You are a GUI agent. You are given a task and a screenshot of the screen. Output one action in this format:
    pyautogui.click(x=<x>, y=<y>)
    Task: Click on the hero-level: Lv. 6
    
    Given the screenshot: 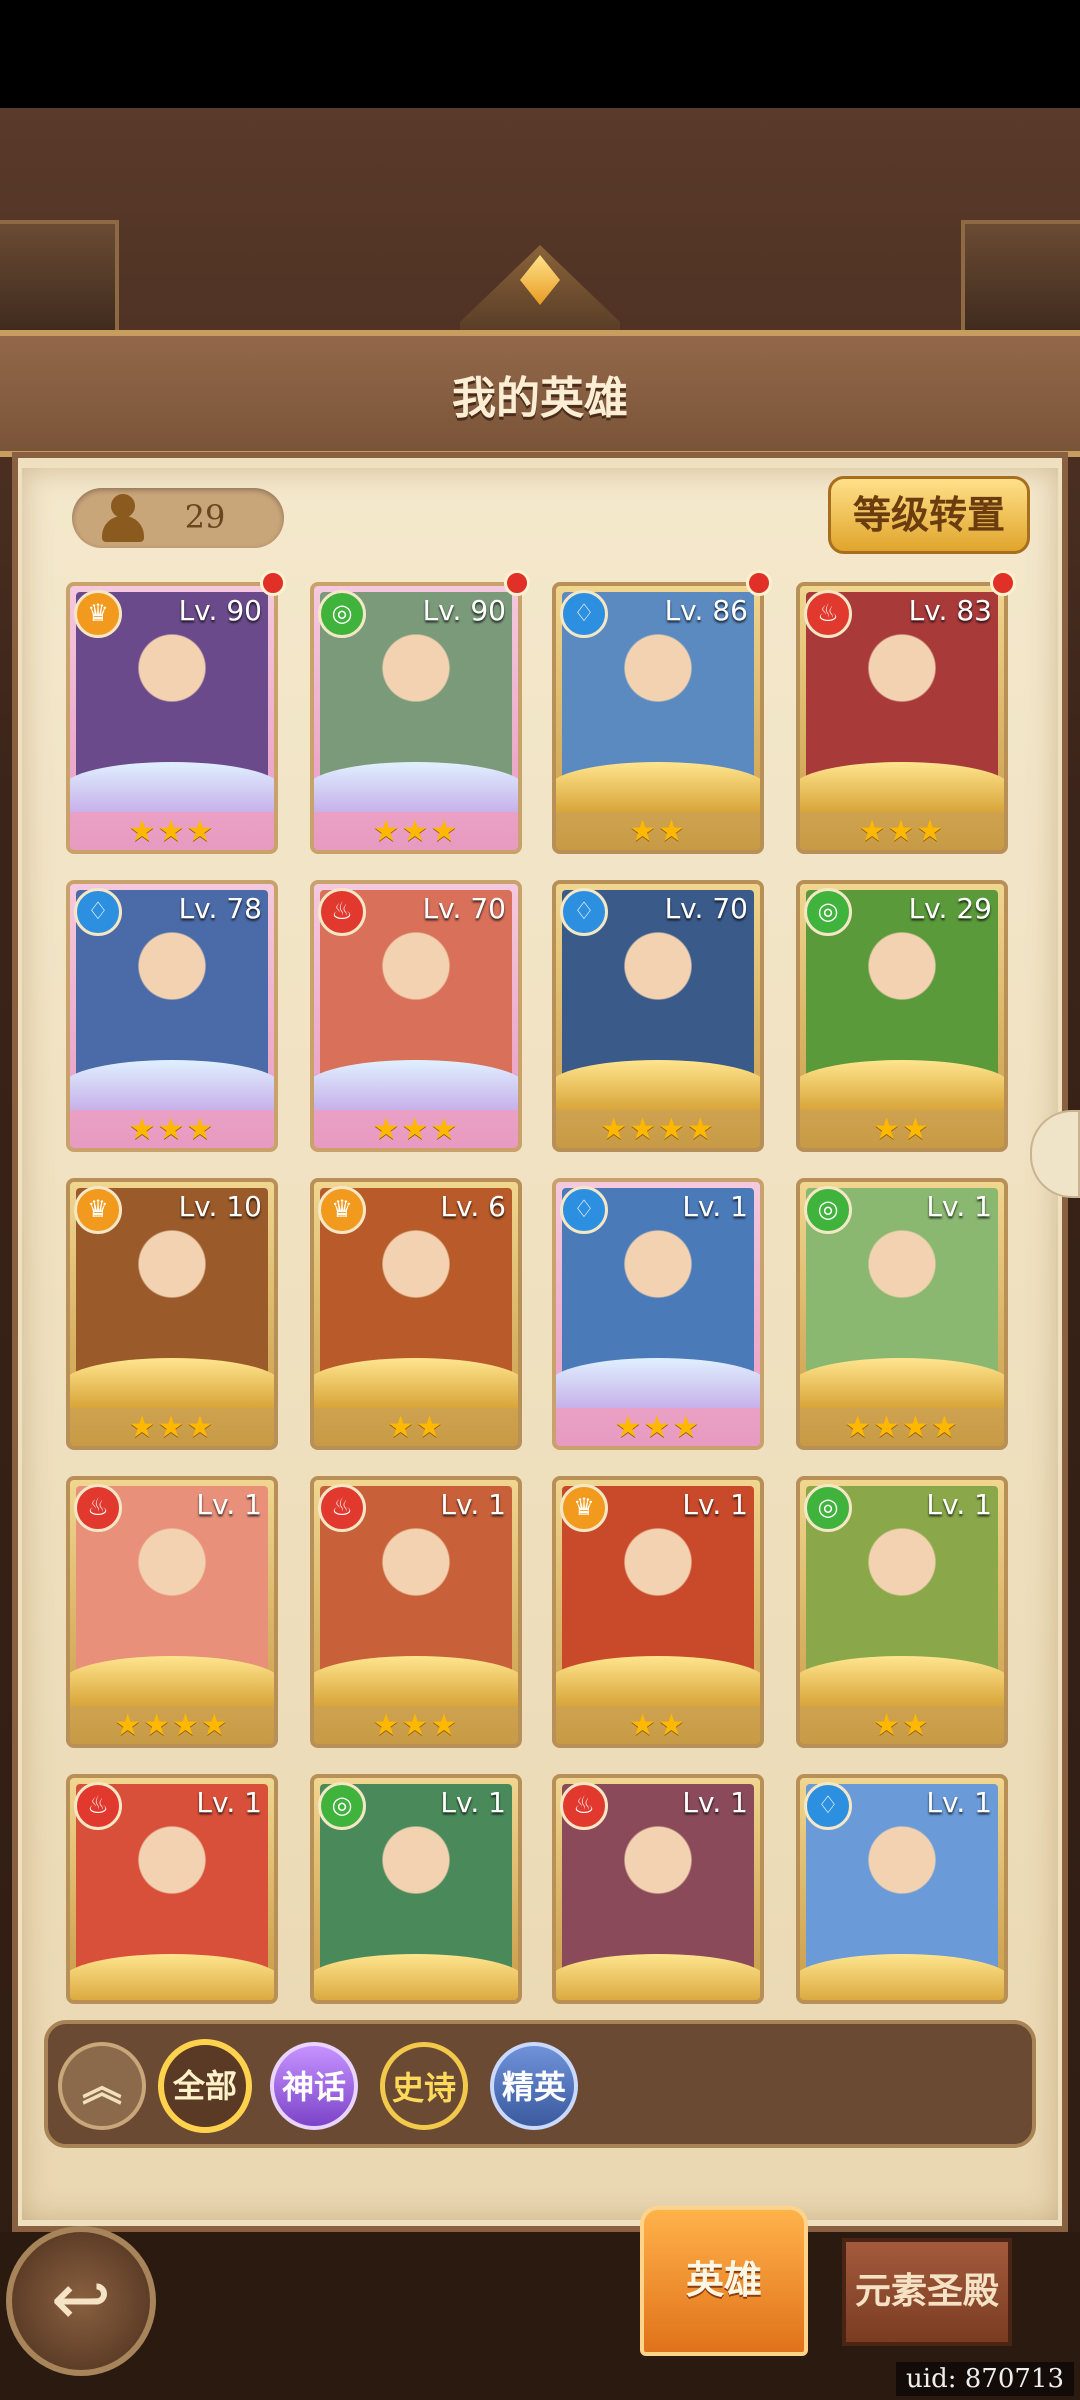 What is the action you would take?
    pyautogui.click(x=473, y=1206)
    